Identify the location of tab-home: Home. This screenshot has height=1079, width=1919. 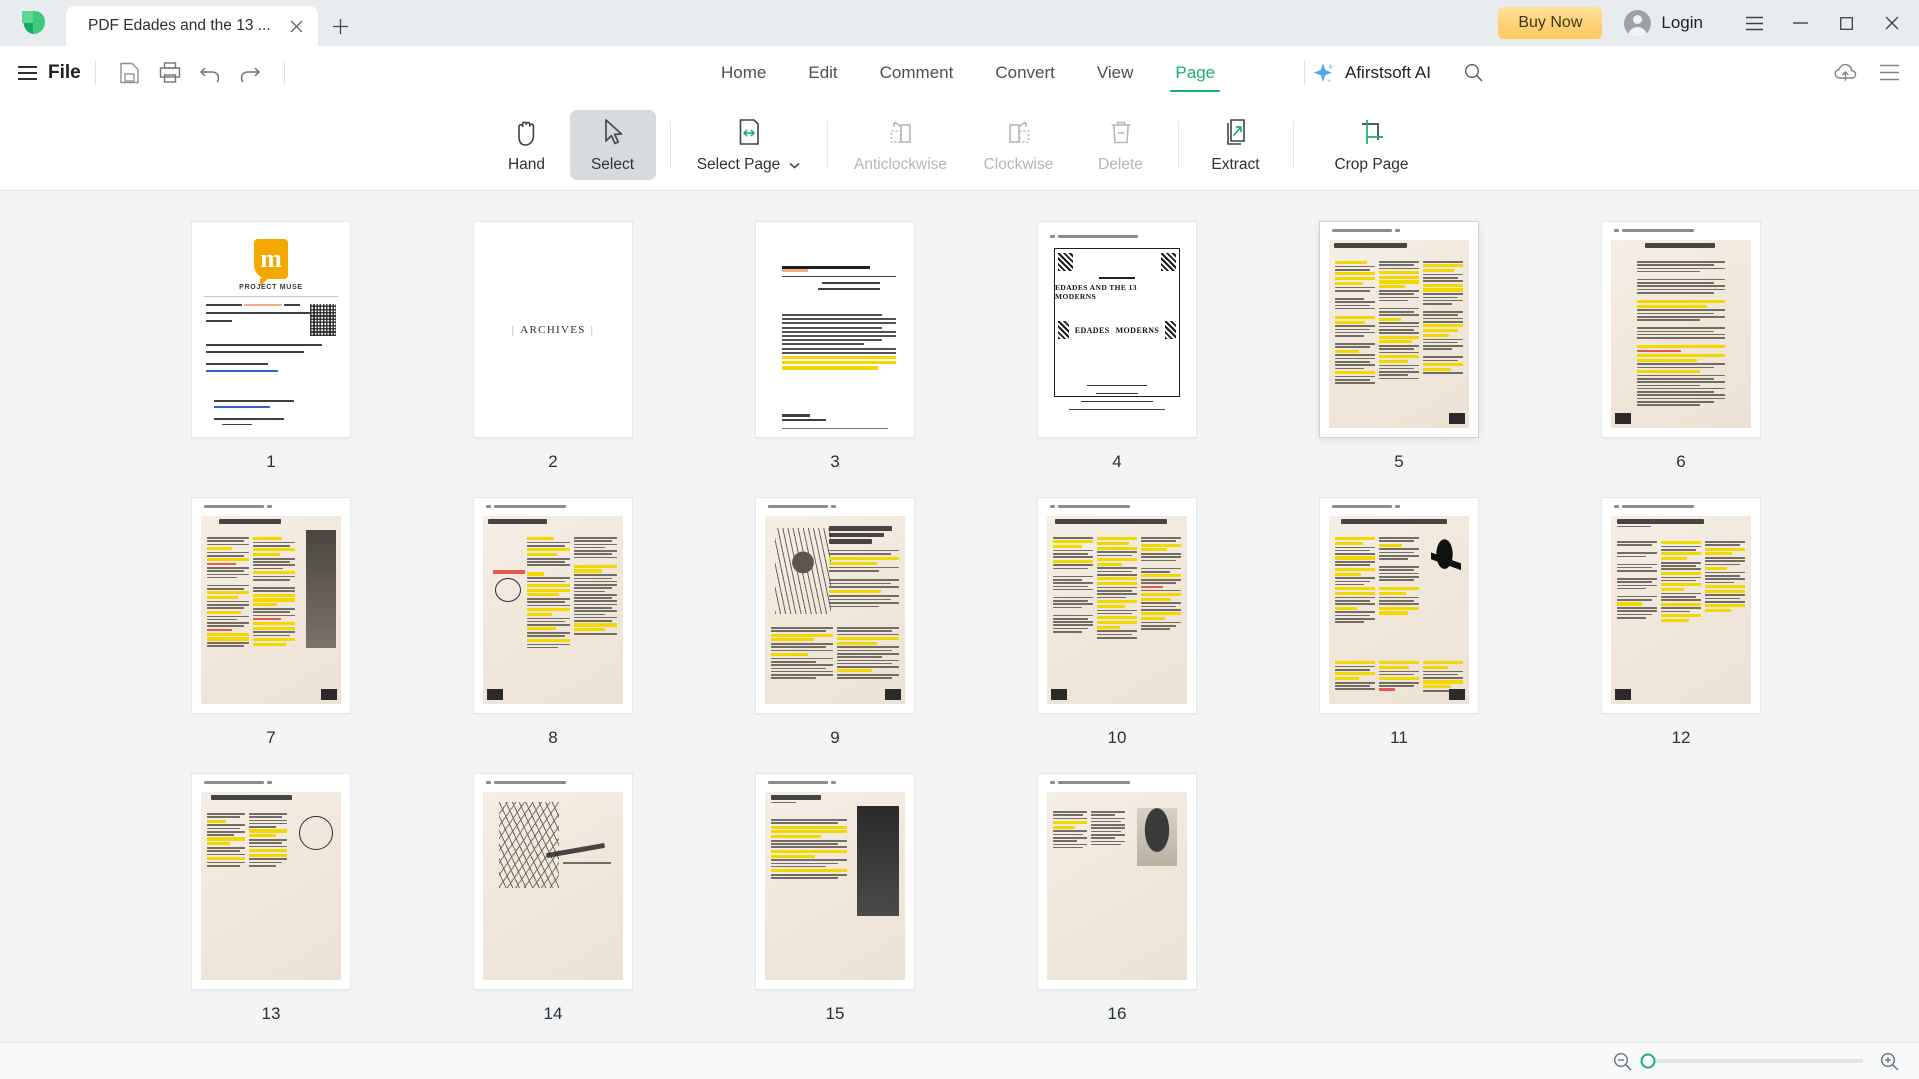
(743, 72).